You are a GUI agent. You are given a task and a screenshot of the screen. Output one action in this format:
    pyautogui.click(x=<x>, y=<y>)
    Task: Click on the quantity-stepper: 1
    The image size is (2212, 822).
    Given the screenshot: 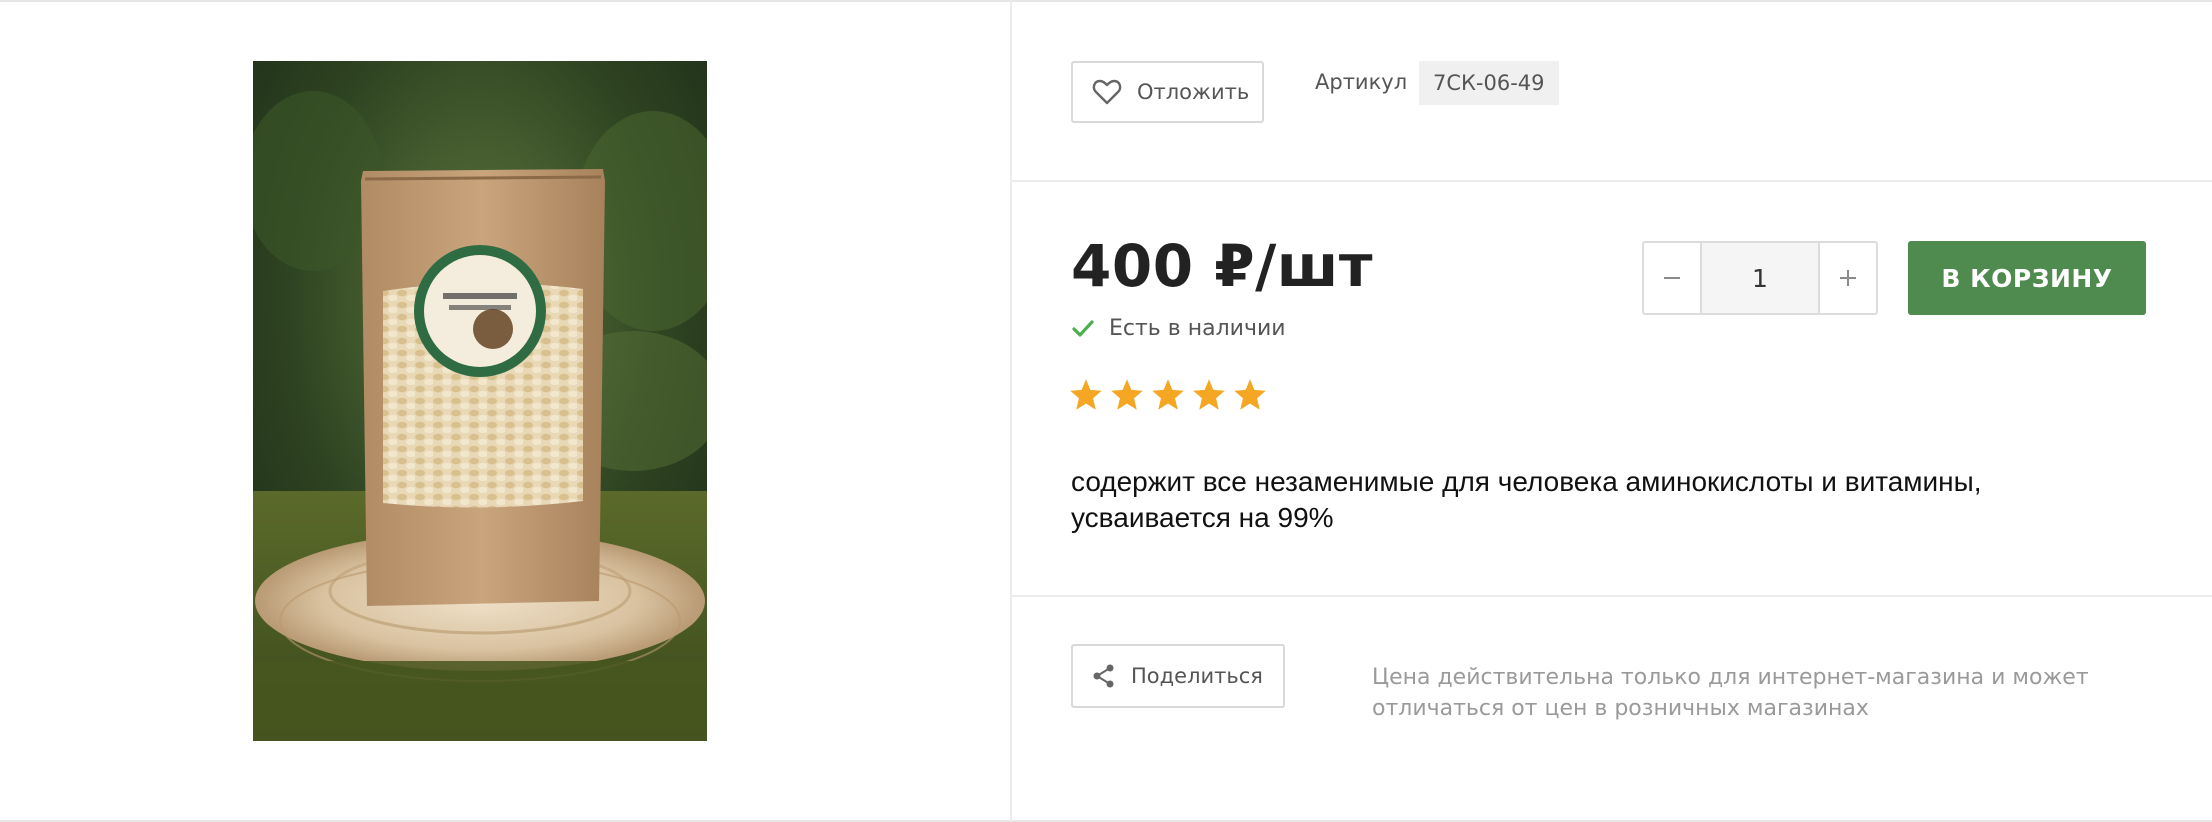 What is the action you would take?
    pyautogui.click(x=1760, y=278)
    